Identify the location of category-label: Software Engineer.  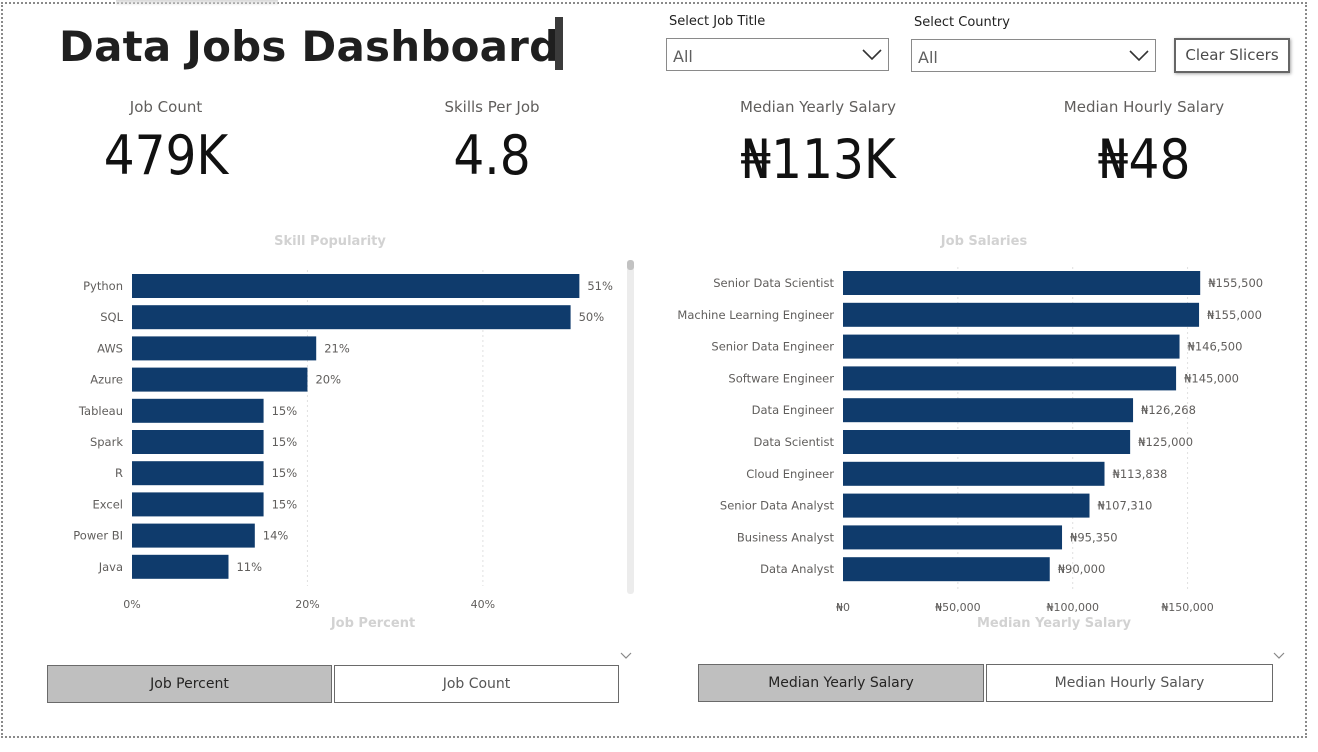
(781, 378).